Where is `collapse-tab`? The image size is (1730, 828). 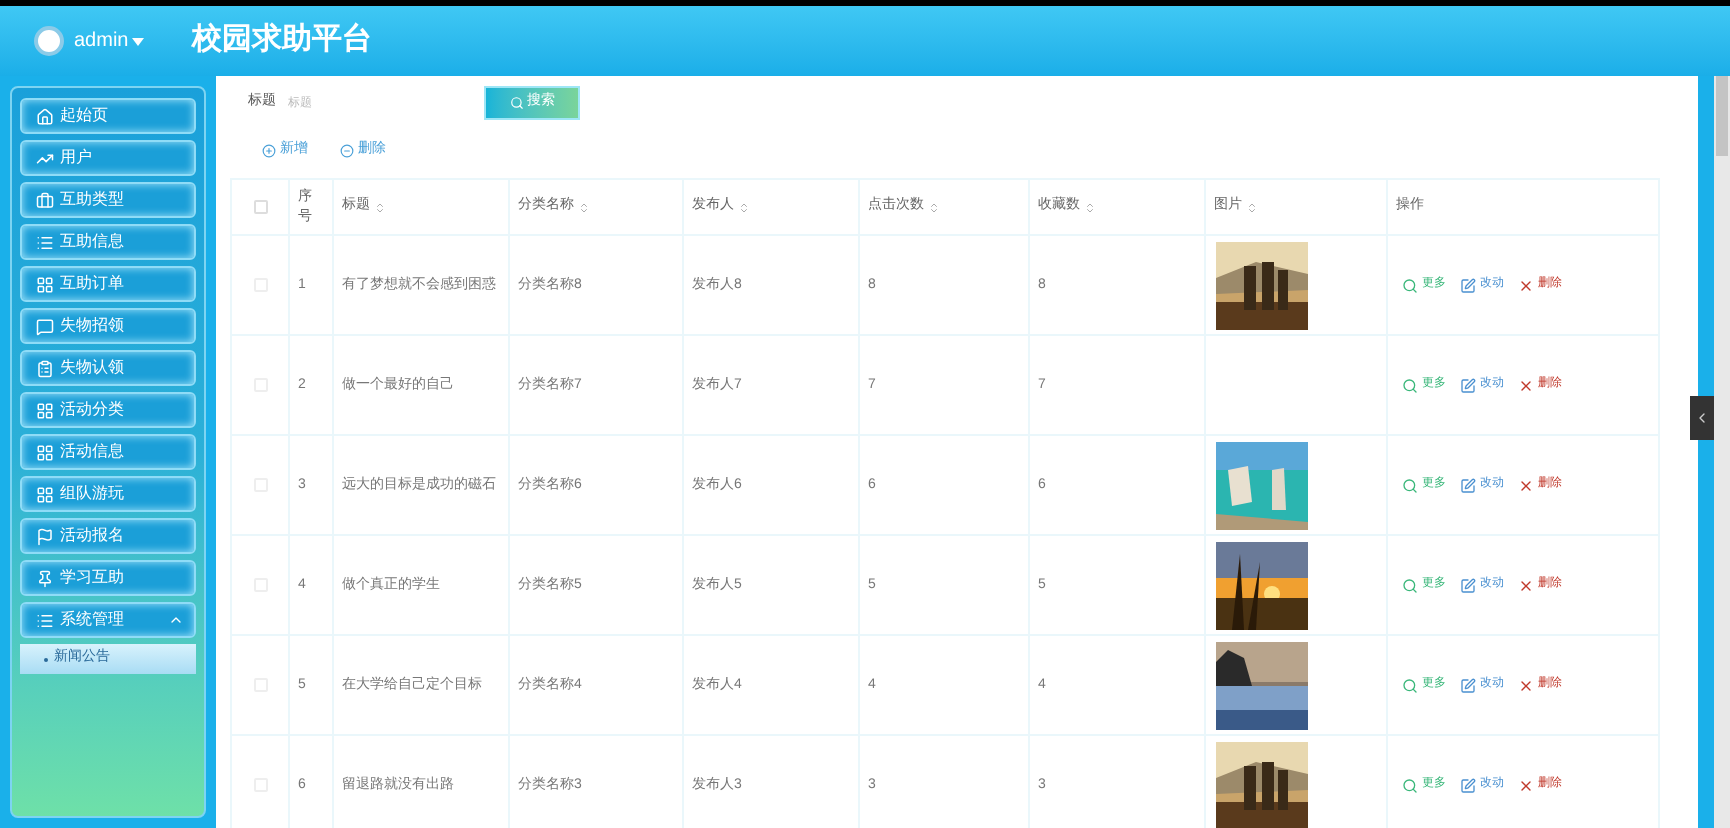 collapse-tab is located at coordinates (1702, 418).